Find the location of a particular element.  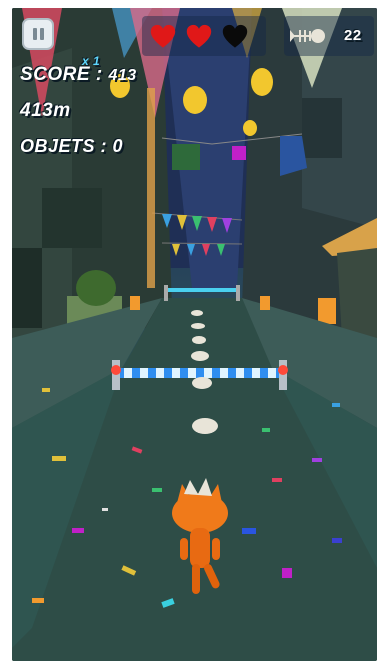

heart-icon-empty is located at coordinates (235, 36).